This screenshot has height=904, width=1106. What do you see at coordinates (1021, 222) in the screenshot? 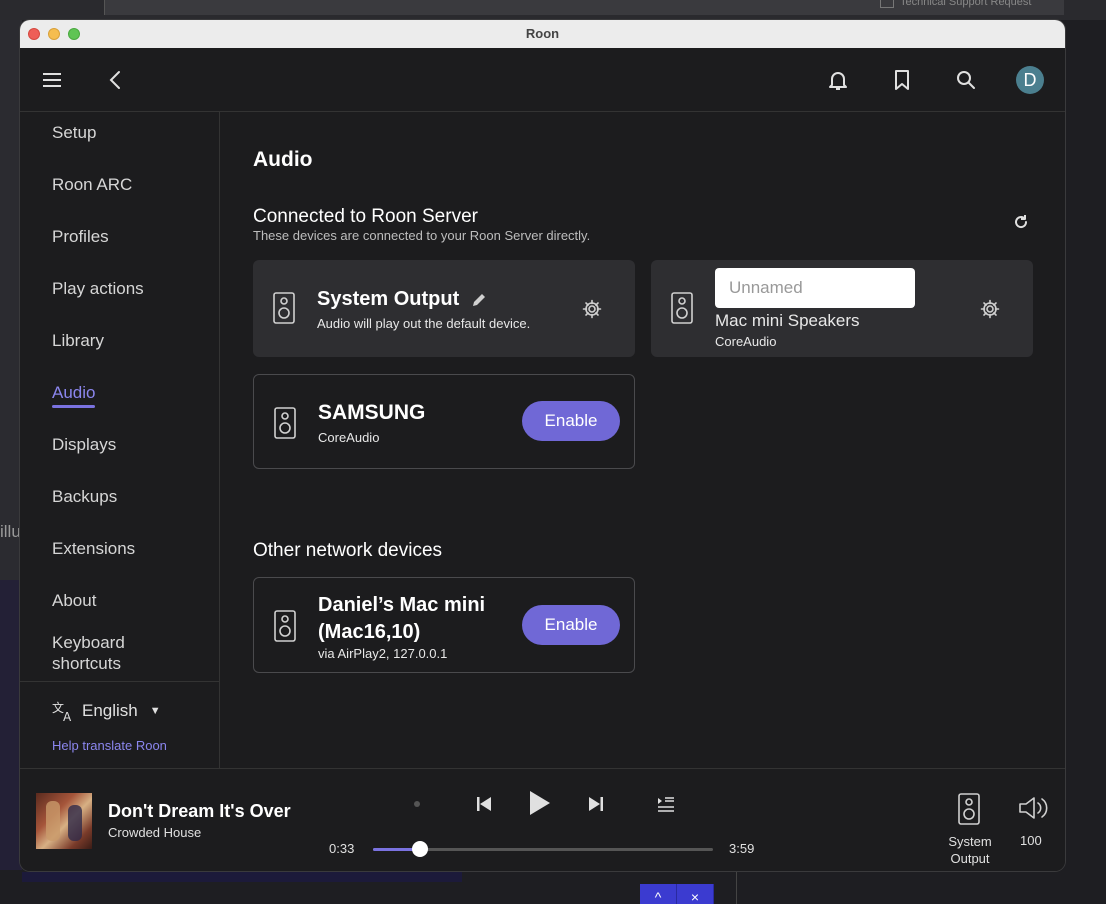
I see `refresh-icon` at bounding box center [1021, 222].